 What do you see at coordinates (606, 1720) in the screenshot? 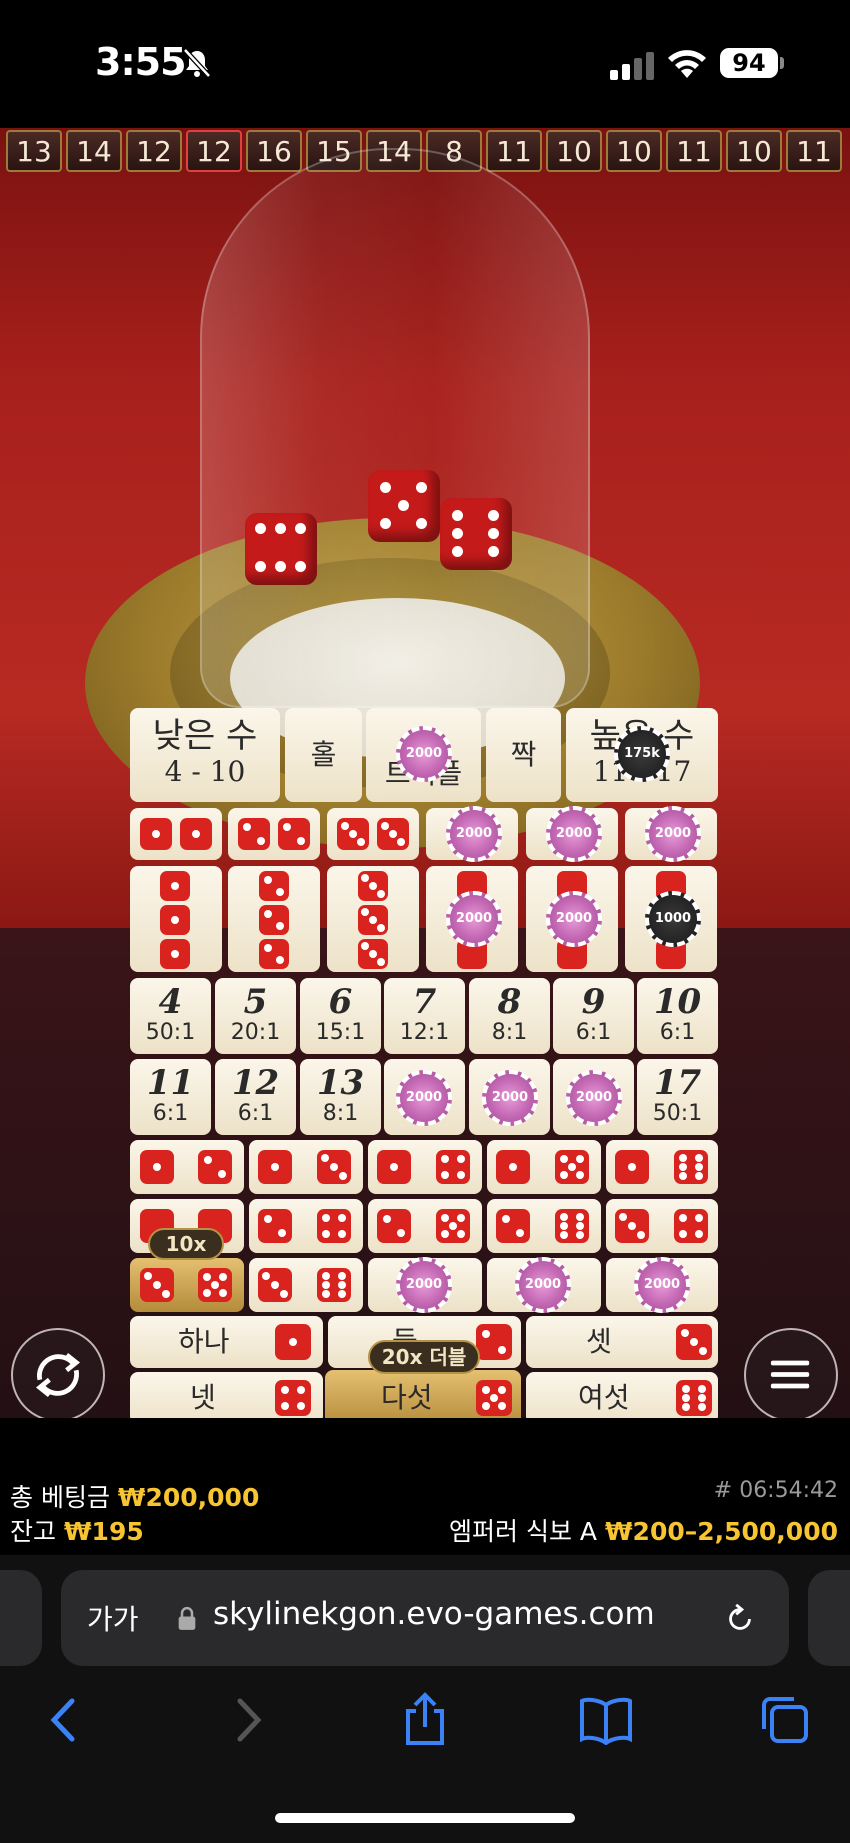
I see `bookmarks-icon` at bounding box center [606, 1720].